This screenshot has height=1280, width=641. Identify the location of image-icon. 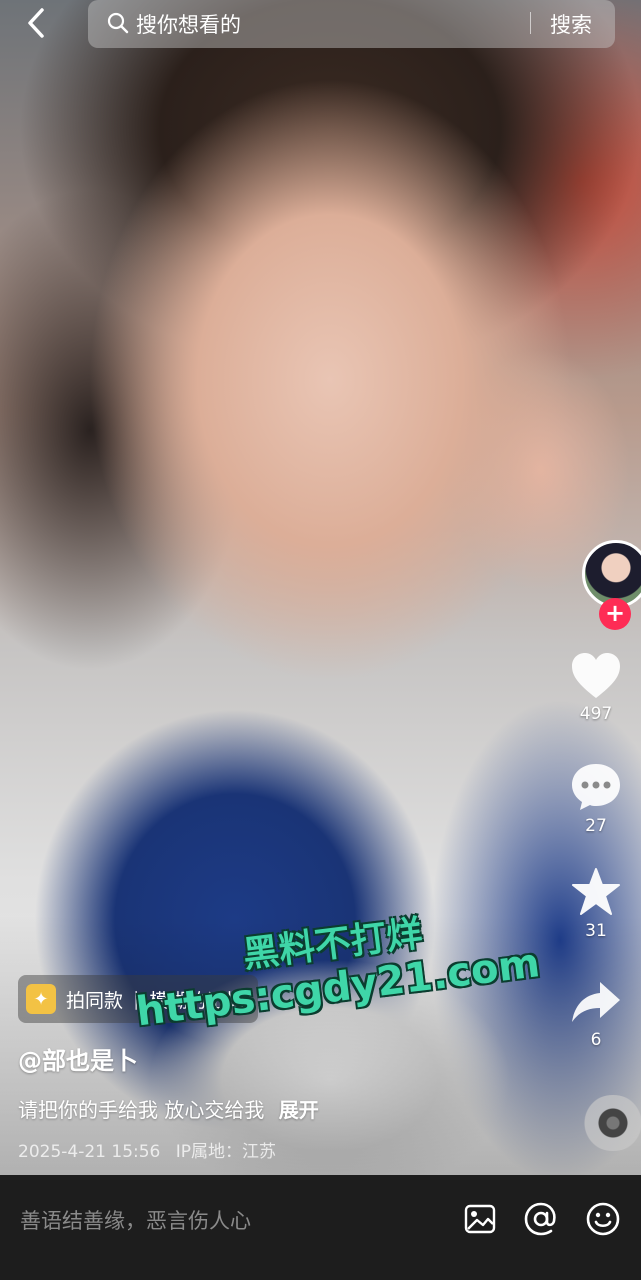
(480, 1219).